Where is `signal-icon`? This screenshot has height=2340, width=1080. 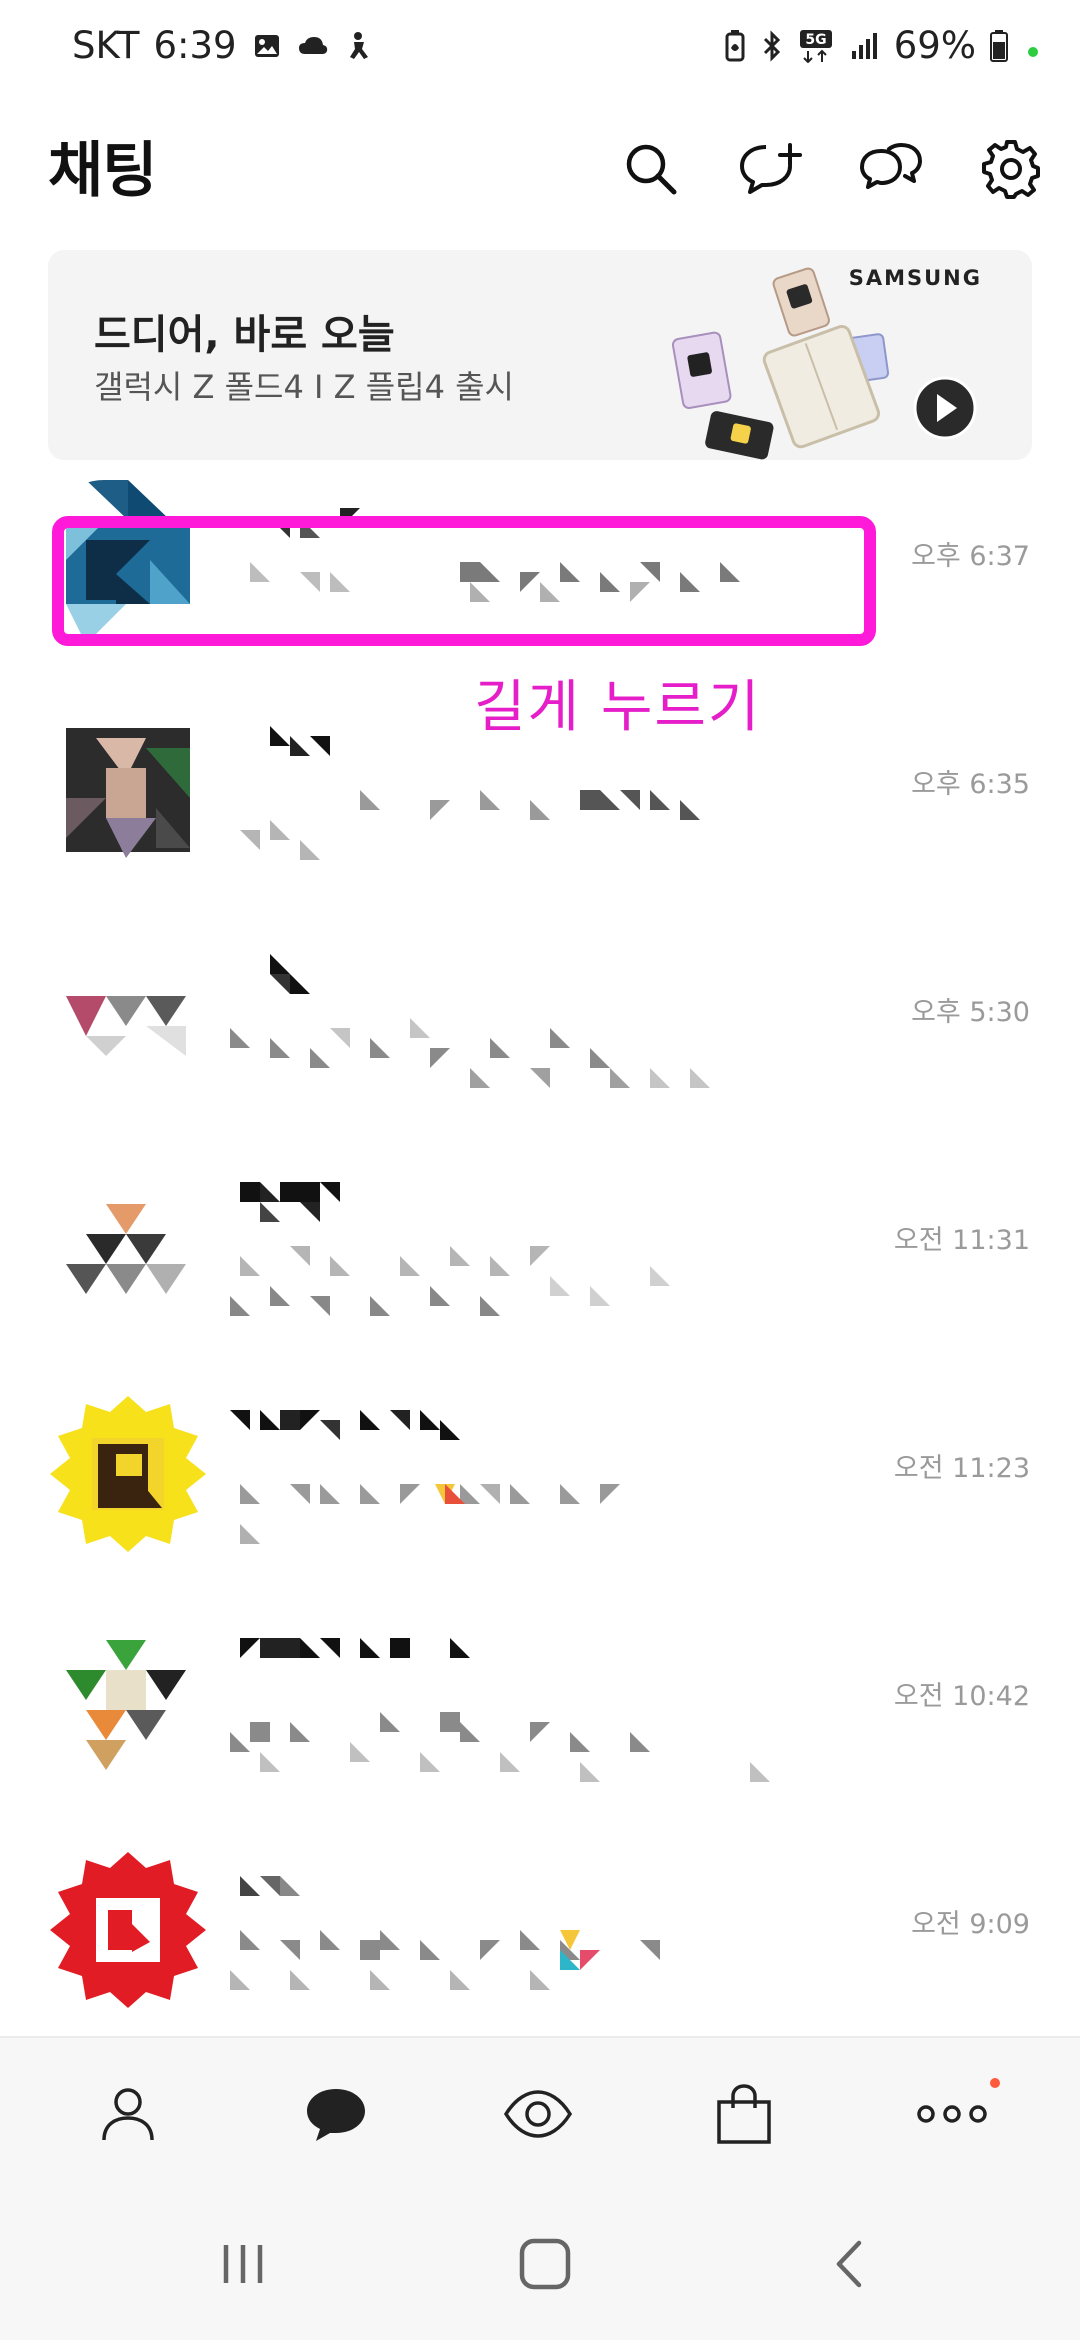
signal-icon is located at coordinates (865, 46).